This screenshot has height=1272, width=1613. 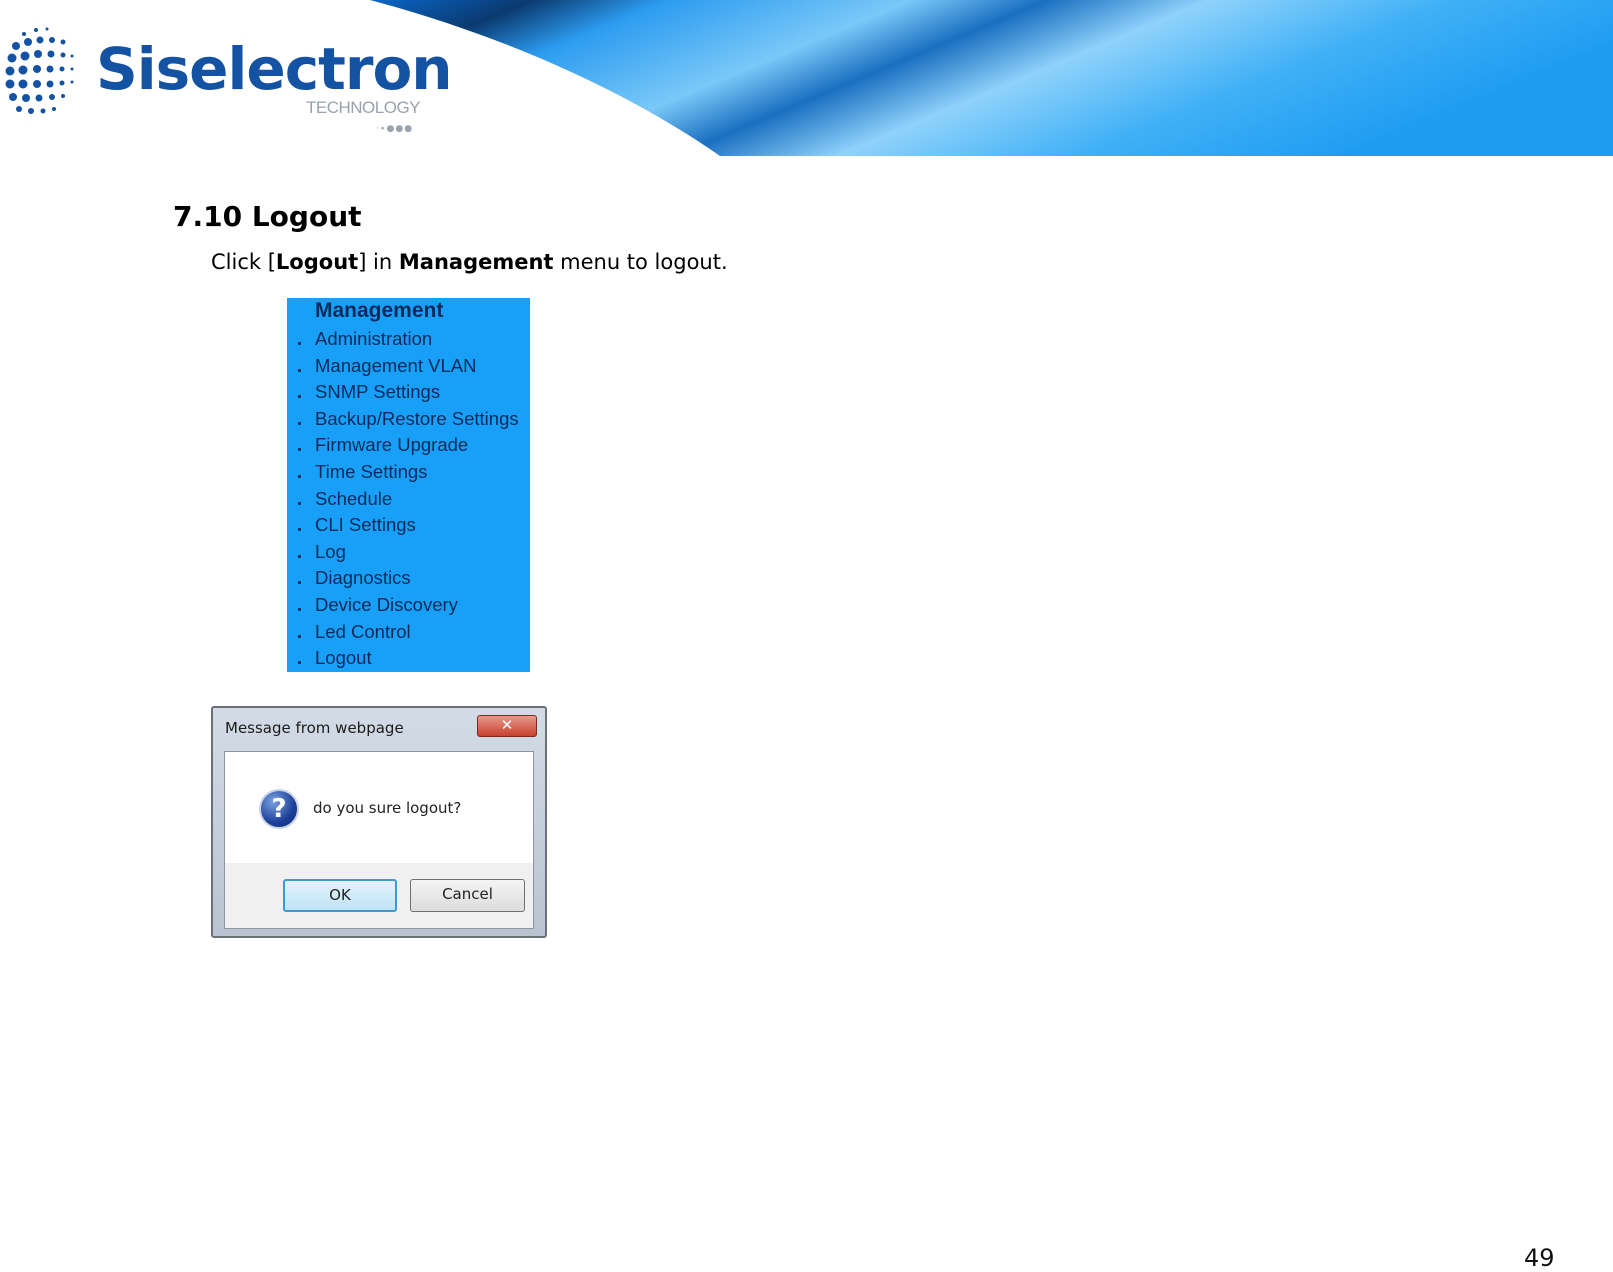 I want to click on menu-item-management-vlan: Management VLAN, so click(x=408, y=367).